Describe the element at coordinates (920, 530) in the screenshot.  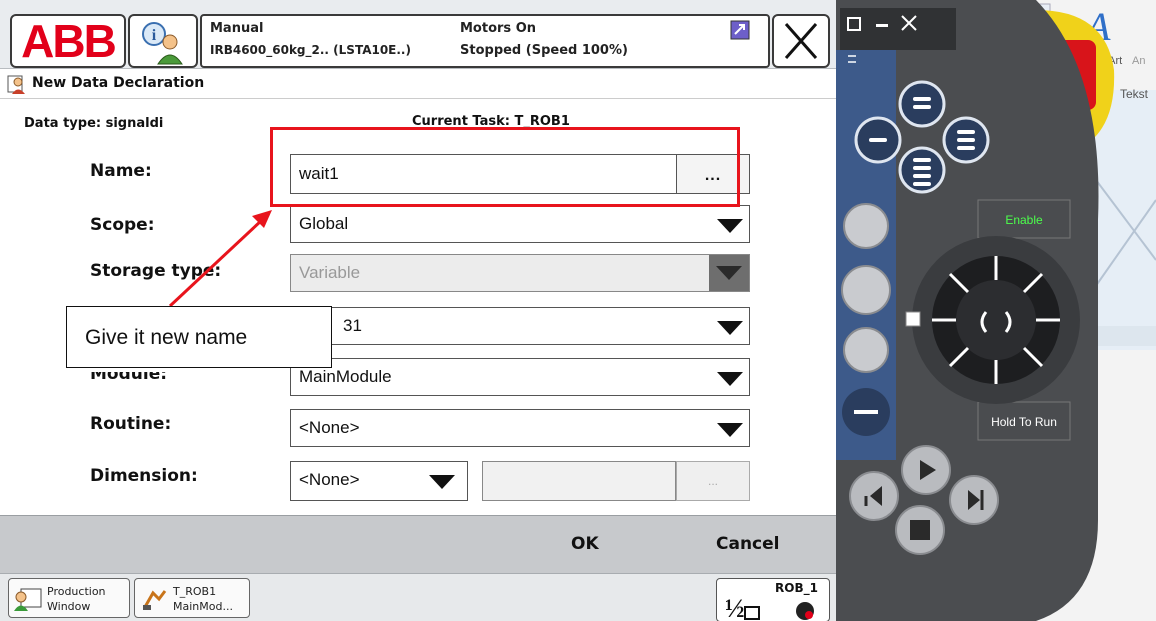
I see `stop-icon` at that location.